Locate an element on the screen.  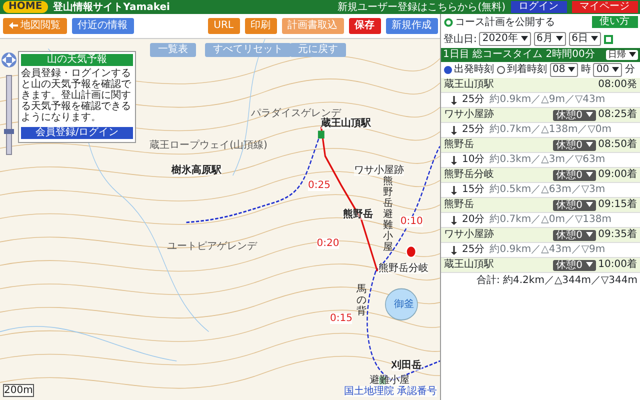
help-button: 使い方 is located at coordinates (615, 22).